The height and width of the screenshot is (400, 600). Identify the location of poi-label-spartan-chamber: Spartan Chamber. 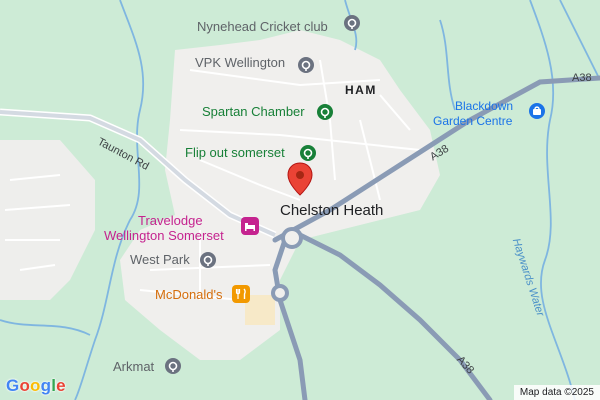
(253, 111).